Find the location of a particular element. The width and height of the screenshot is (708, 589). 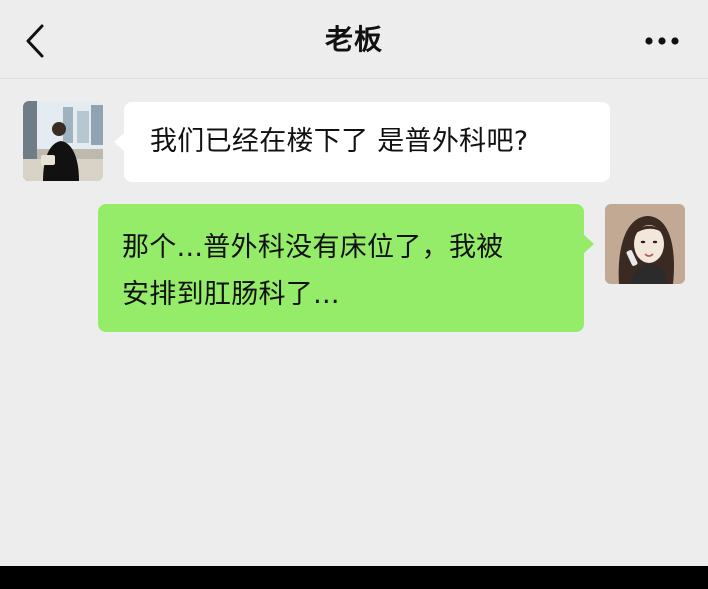

contact-avatar is located at coordinates (63, 141).